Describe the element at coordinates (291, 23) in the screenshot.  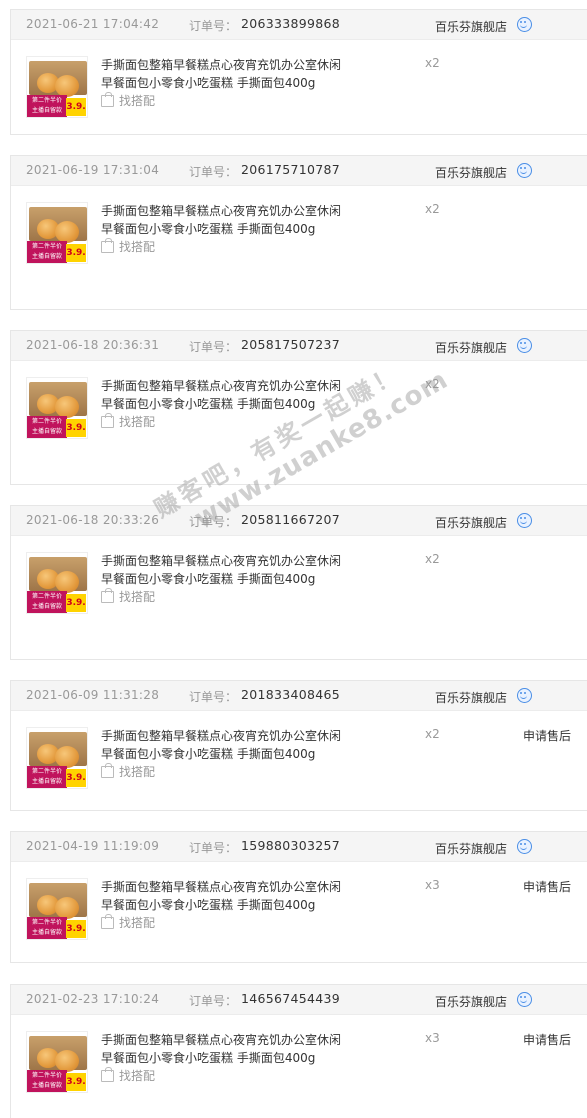
I see `order-number: 206333899868` at that location.